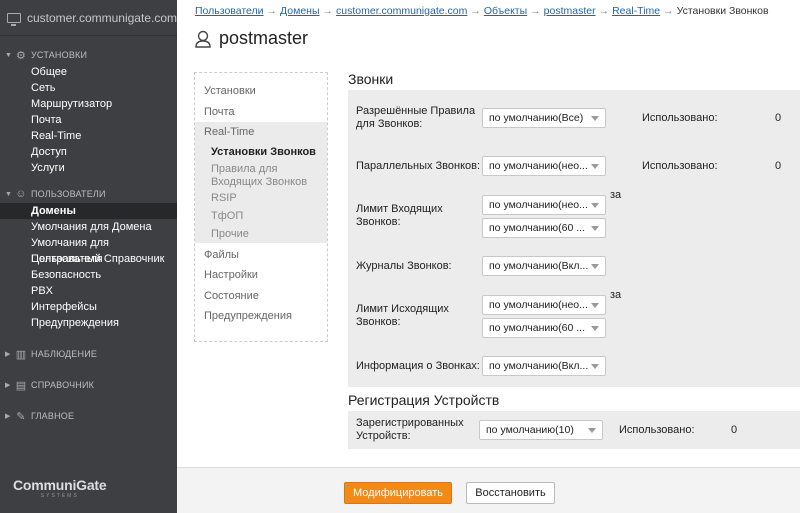 The width and height of the screenshot is (800, 513). I want to click on section-directory: ▶ ▤ СПРАВОЧНИК, so click(88, 385).